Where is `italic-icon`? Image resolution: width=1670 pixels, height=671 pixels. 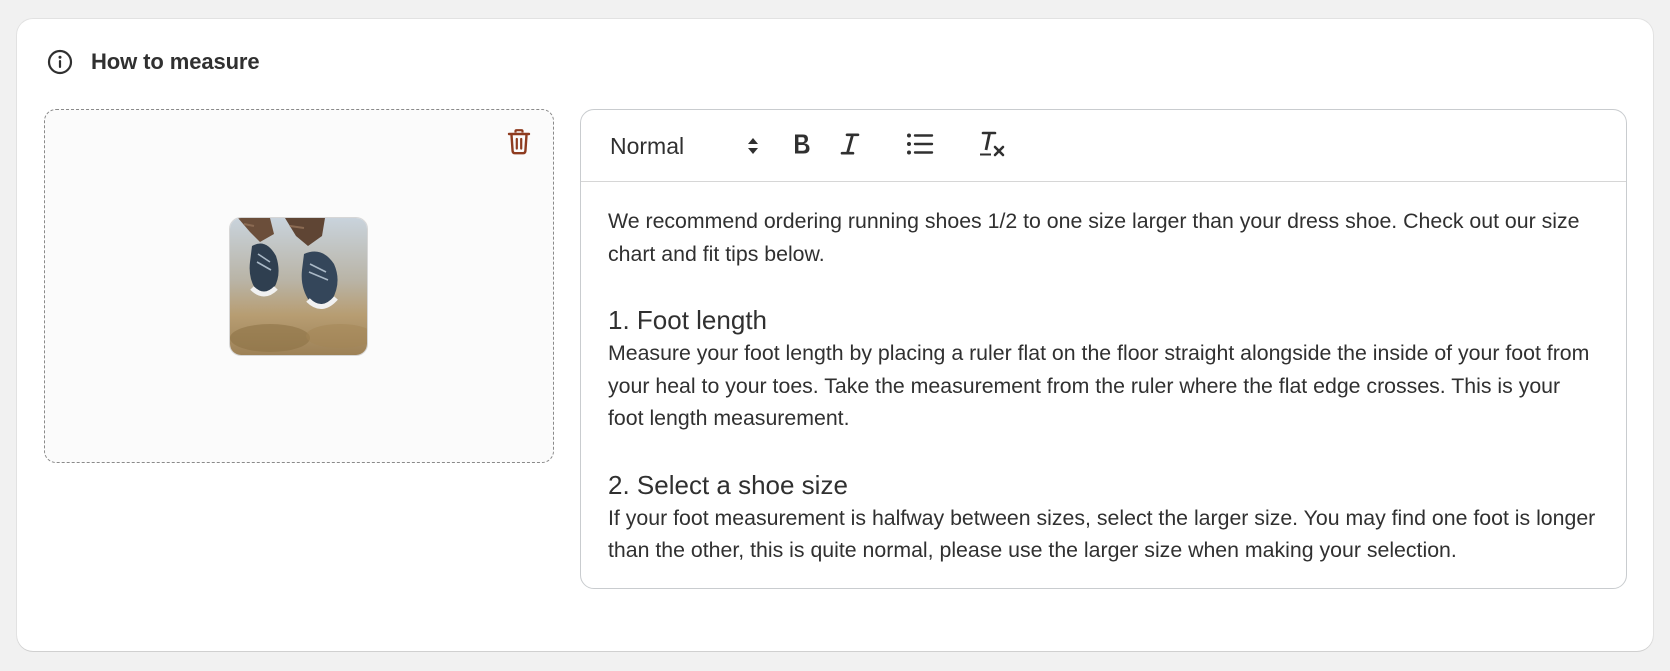
italic-icon is located at coordinates (850, 146).